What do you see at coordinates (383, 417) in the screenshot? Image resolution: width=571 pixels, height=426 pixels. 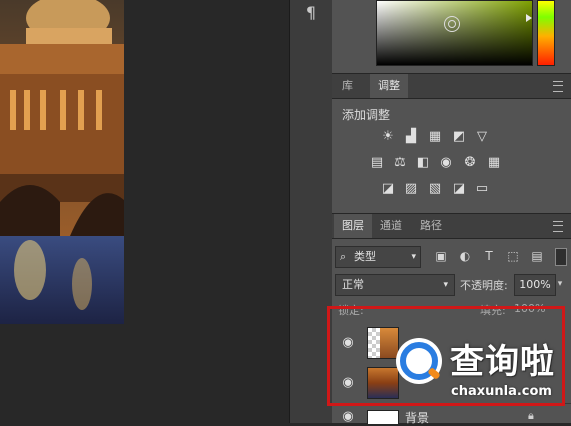 I see `background-layer-thumbnail` at bounding box center [383, 417].